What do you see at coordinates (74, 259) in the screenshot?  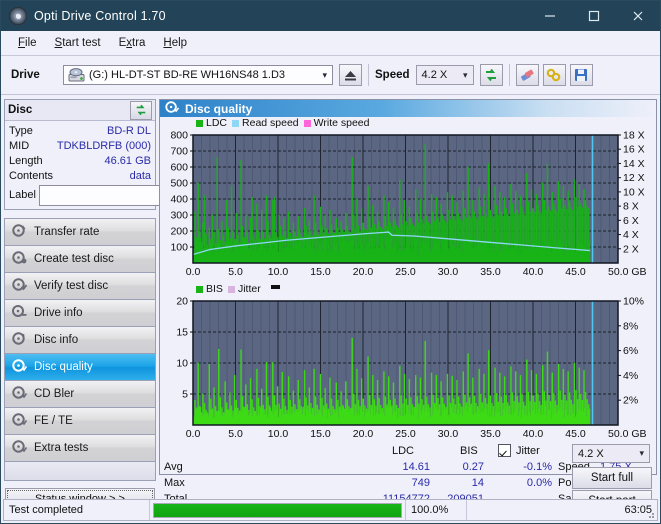 I see `sidebar-item-label: Create test disc` at bounding box center [74, 259].